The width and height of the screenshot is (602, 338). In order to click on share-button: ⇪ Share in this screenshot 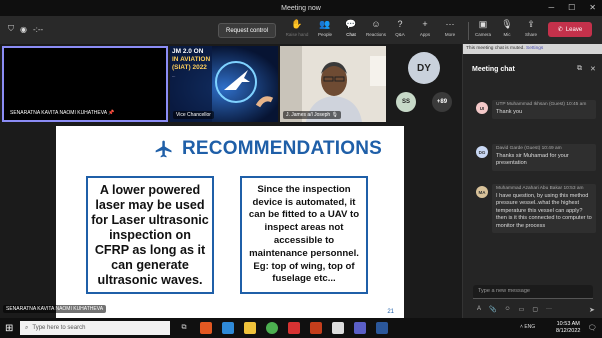, I will do `click(531, 28)`.